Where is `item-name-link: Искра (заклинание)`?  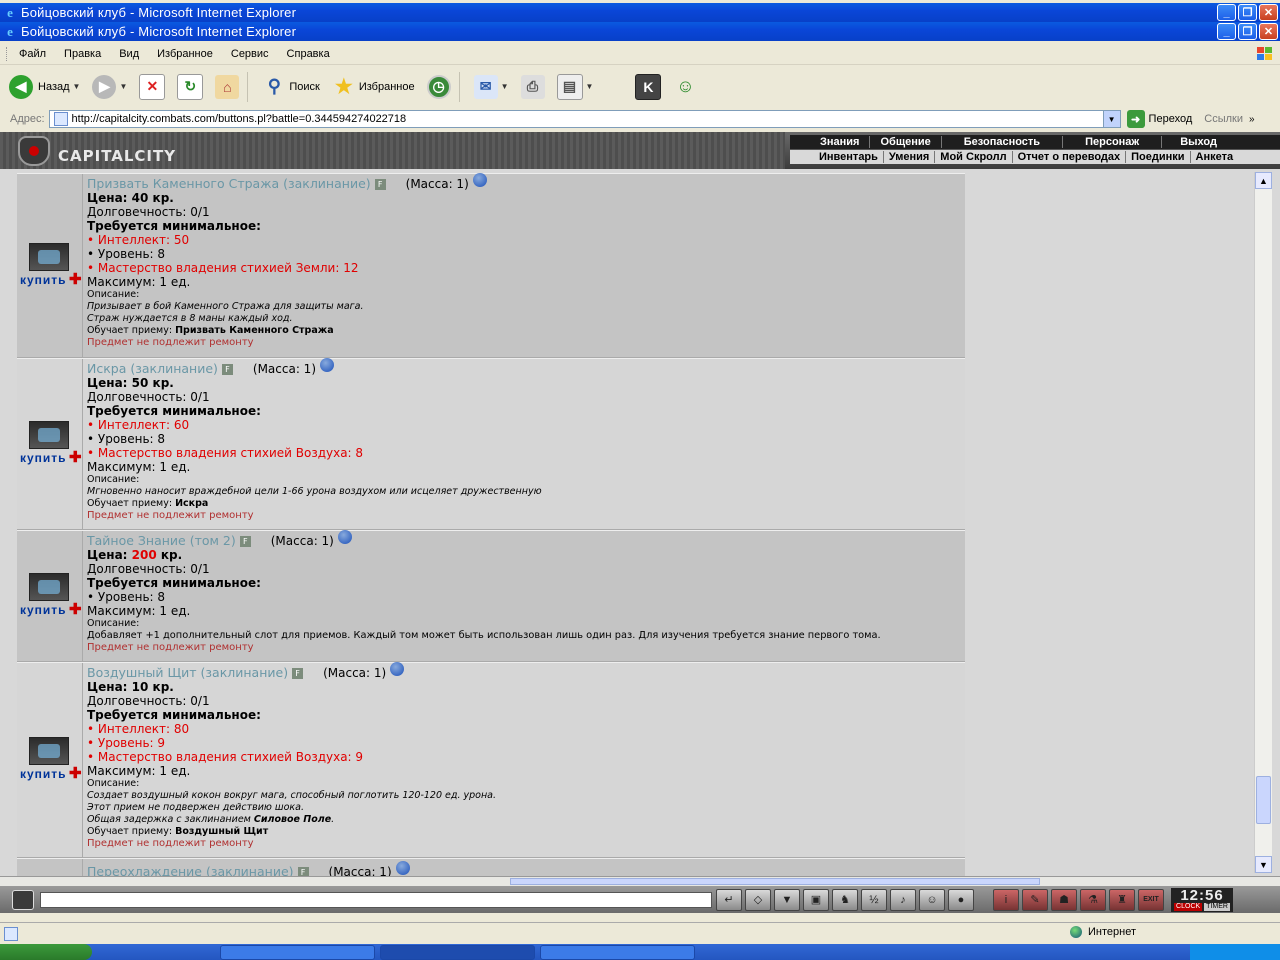
item-name-link: Искра (заклинание) is located at coordinates (152, 368).